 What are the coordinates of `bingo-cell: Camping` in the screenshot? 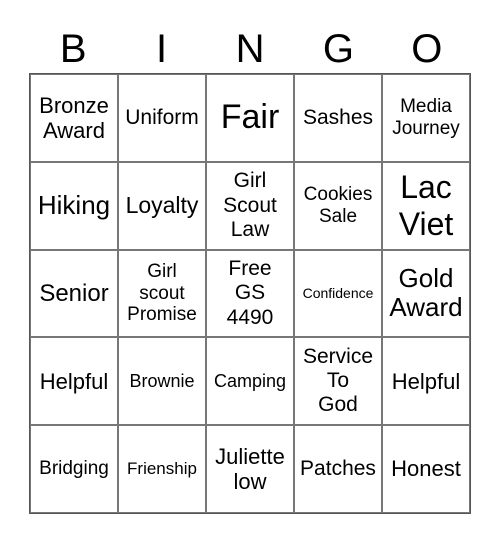 It's located at (250, 381).